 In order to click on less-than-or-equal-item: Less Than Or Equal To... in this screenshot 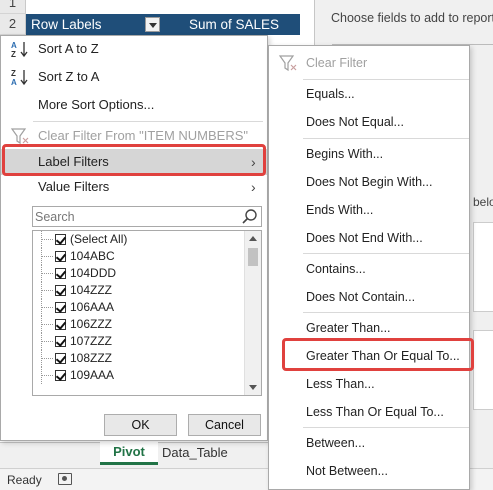, I will do `click(369, 412)`.